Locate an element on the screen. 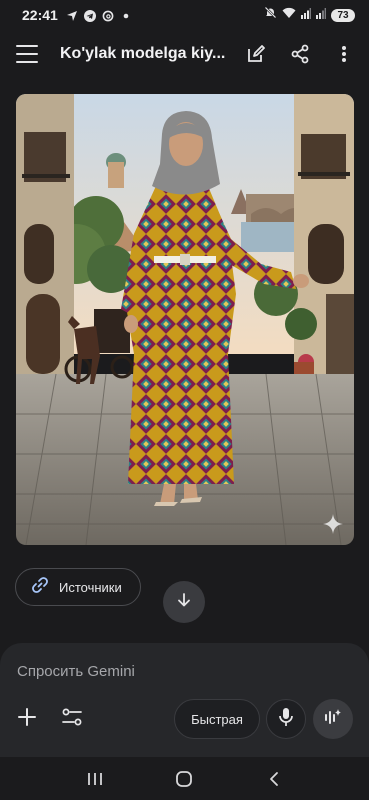  plus-icon is located at coordinates (27, 719).